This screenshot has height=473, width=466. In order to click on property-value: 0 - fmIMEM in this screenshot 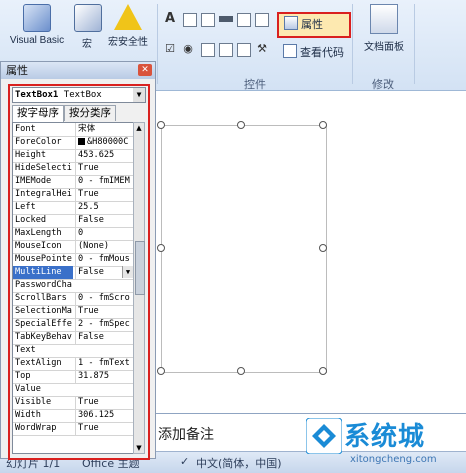, I will do `click(104, 181)`.